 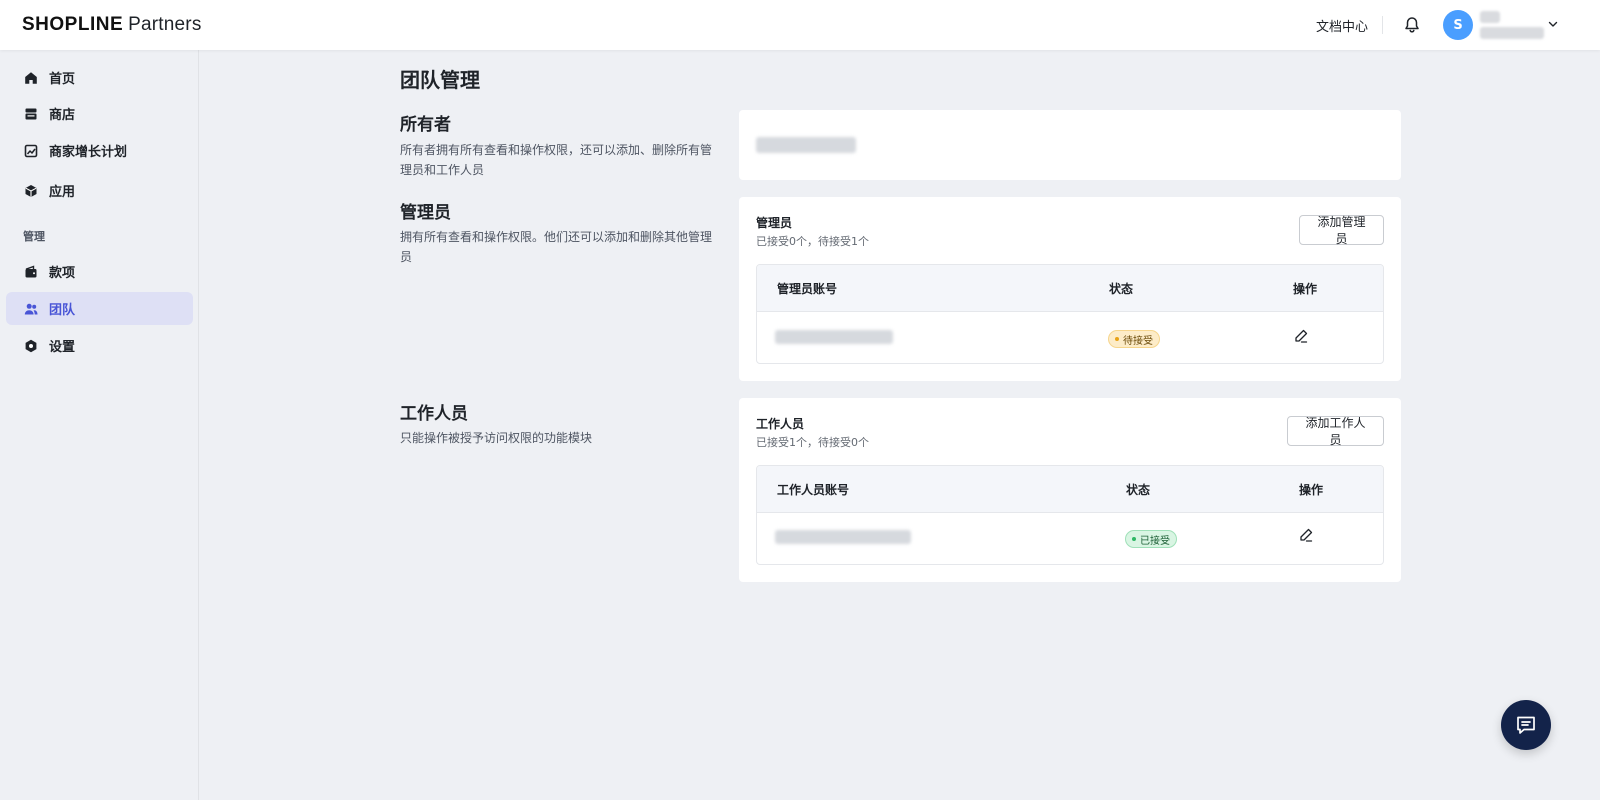 I want to click on sidebar-item-store: 商店, so click(x=99, y=113).